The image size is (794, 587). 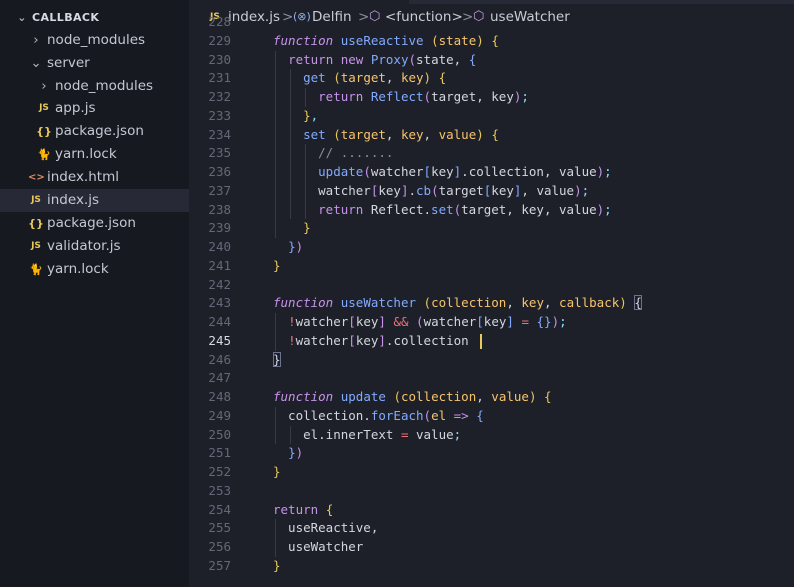 I want to click on file-tree-item: JS validator.js, so click(x=94, y=246).